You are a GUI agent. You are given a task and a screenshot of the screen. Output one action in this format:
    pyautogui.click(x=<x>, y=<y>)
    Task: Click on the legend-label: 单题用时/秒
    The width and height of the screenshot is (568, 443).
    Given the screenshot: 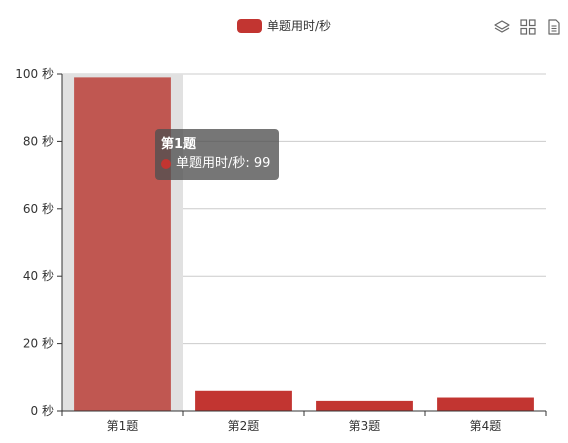 What is the action you would take?
    pyautogui.click(x=299, y=25)
    